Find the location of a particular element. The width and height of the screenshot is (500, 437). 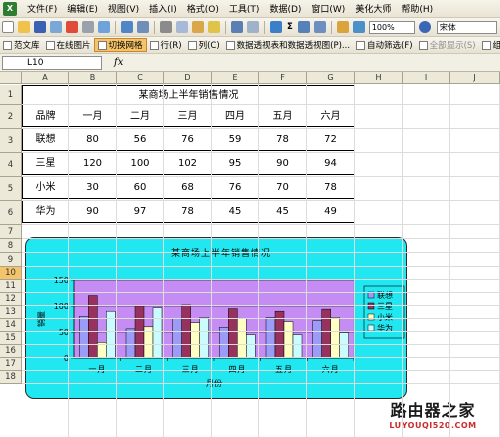

table-header-cell: 品牌 is located at coordinates (45, 115).